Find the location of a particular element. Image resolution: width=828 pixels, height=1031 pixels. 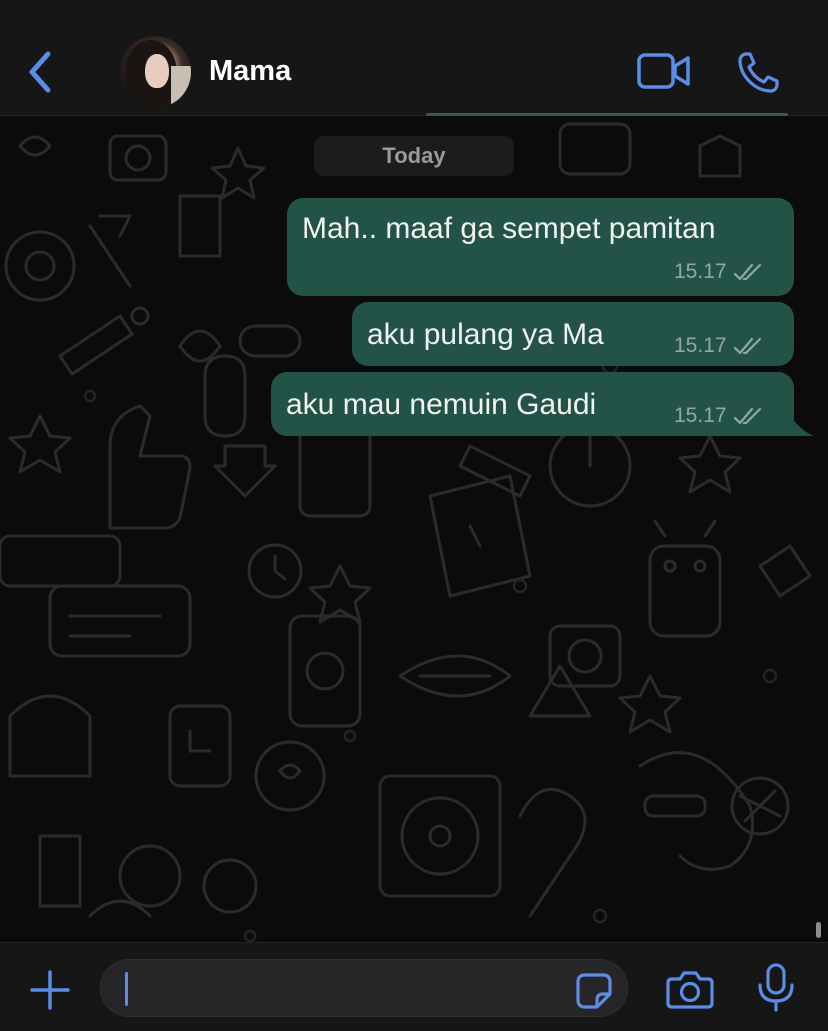

attach-button is located at coordinates (50, 990).